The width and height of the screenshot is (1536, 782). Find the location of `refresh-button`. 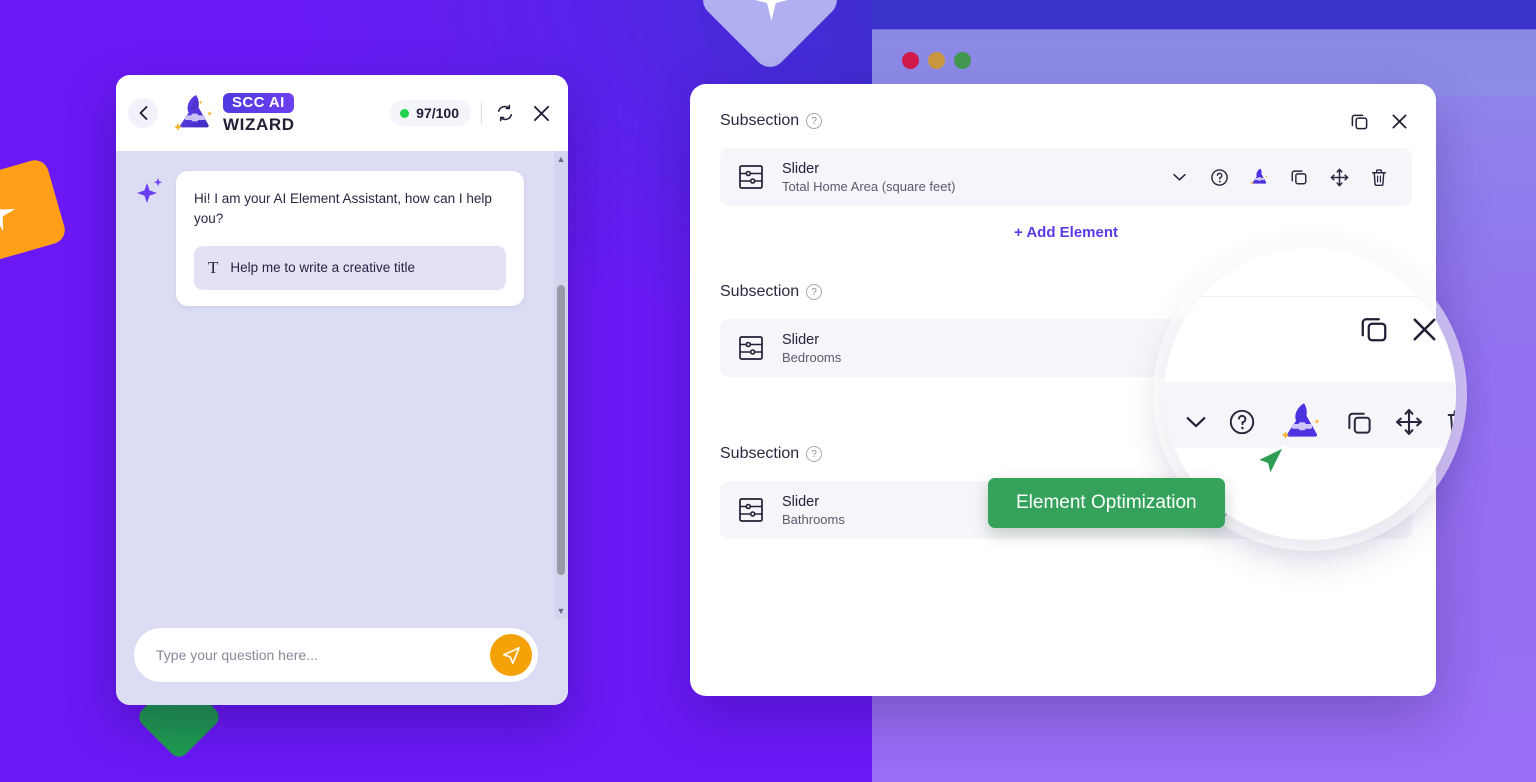

refresh-button is located at coordinates (505, 113).